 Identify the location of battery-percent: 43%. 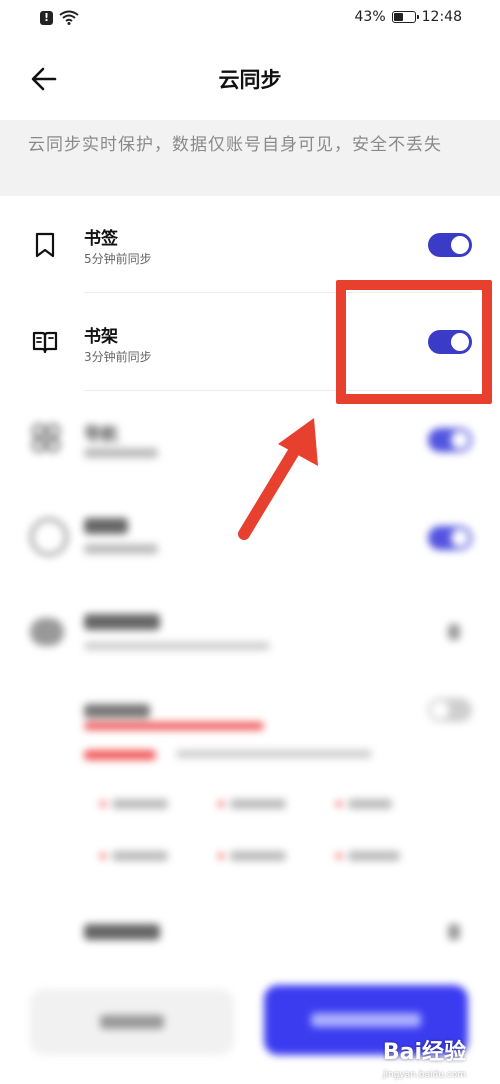
(370, 17).